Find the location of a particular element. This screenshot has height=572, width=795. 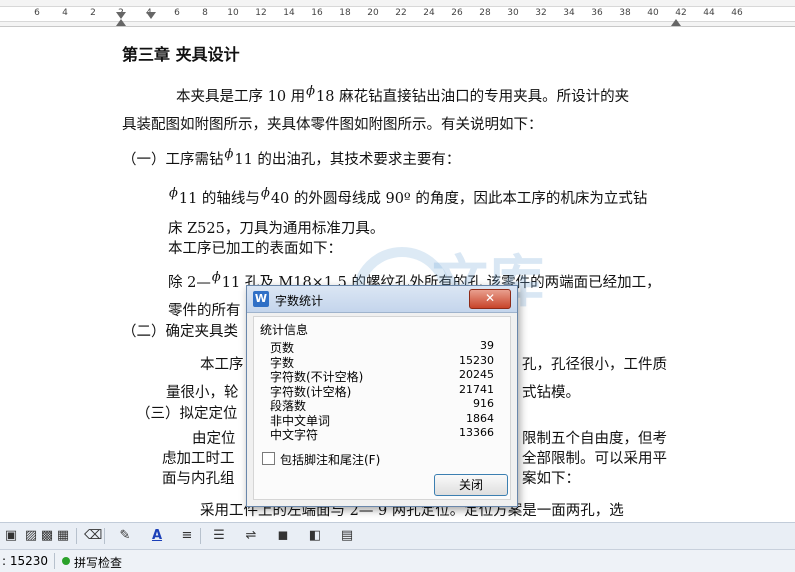

ruler-number: 28 is located at coordinates (485, 13).